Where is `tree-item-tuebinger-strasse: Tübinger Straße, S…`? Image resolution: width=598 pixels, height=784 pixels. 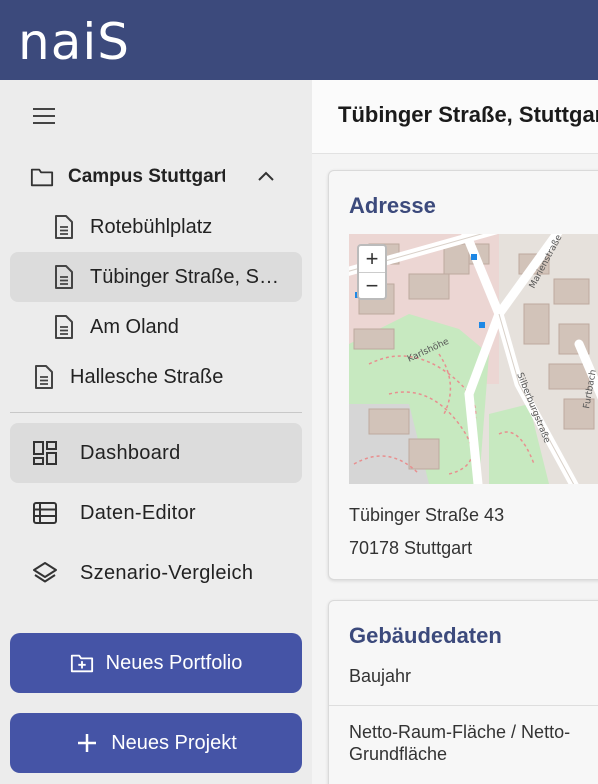
tree-item-tuebinger-strasse: Tübinger Straße, S… is located at coordinates (156, 277).